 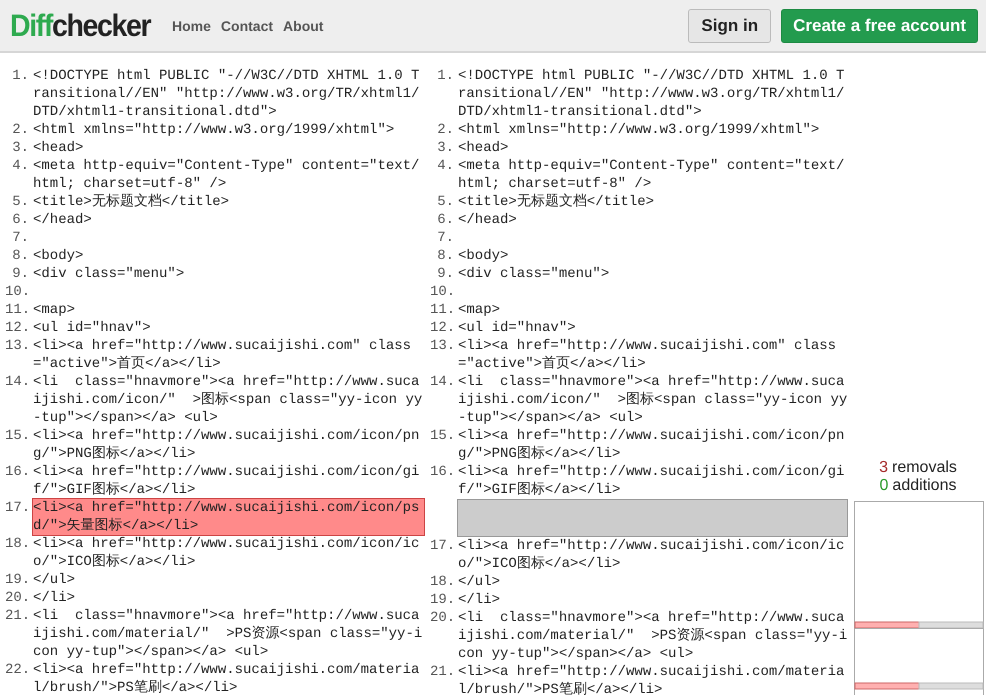 I want to click on removal-count: 3, so click(x=883, y=468).